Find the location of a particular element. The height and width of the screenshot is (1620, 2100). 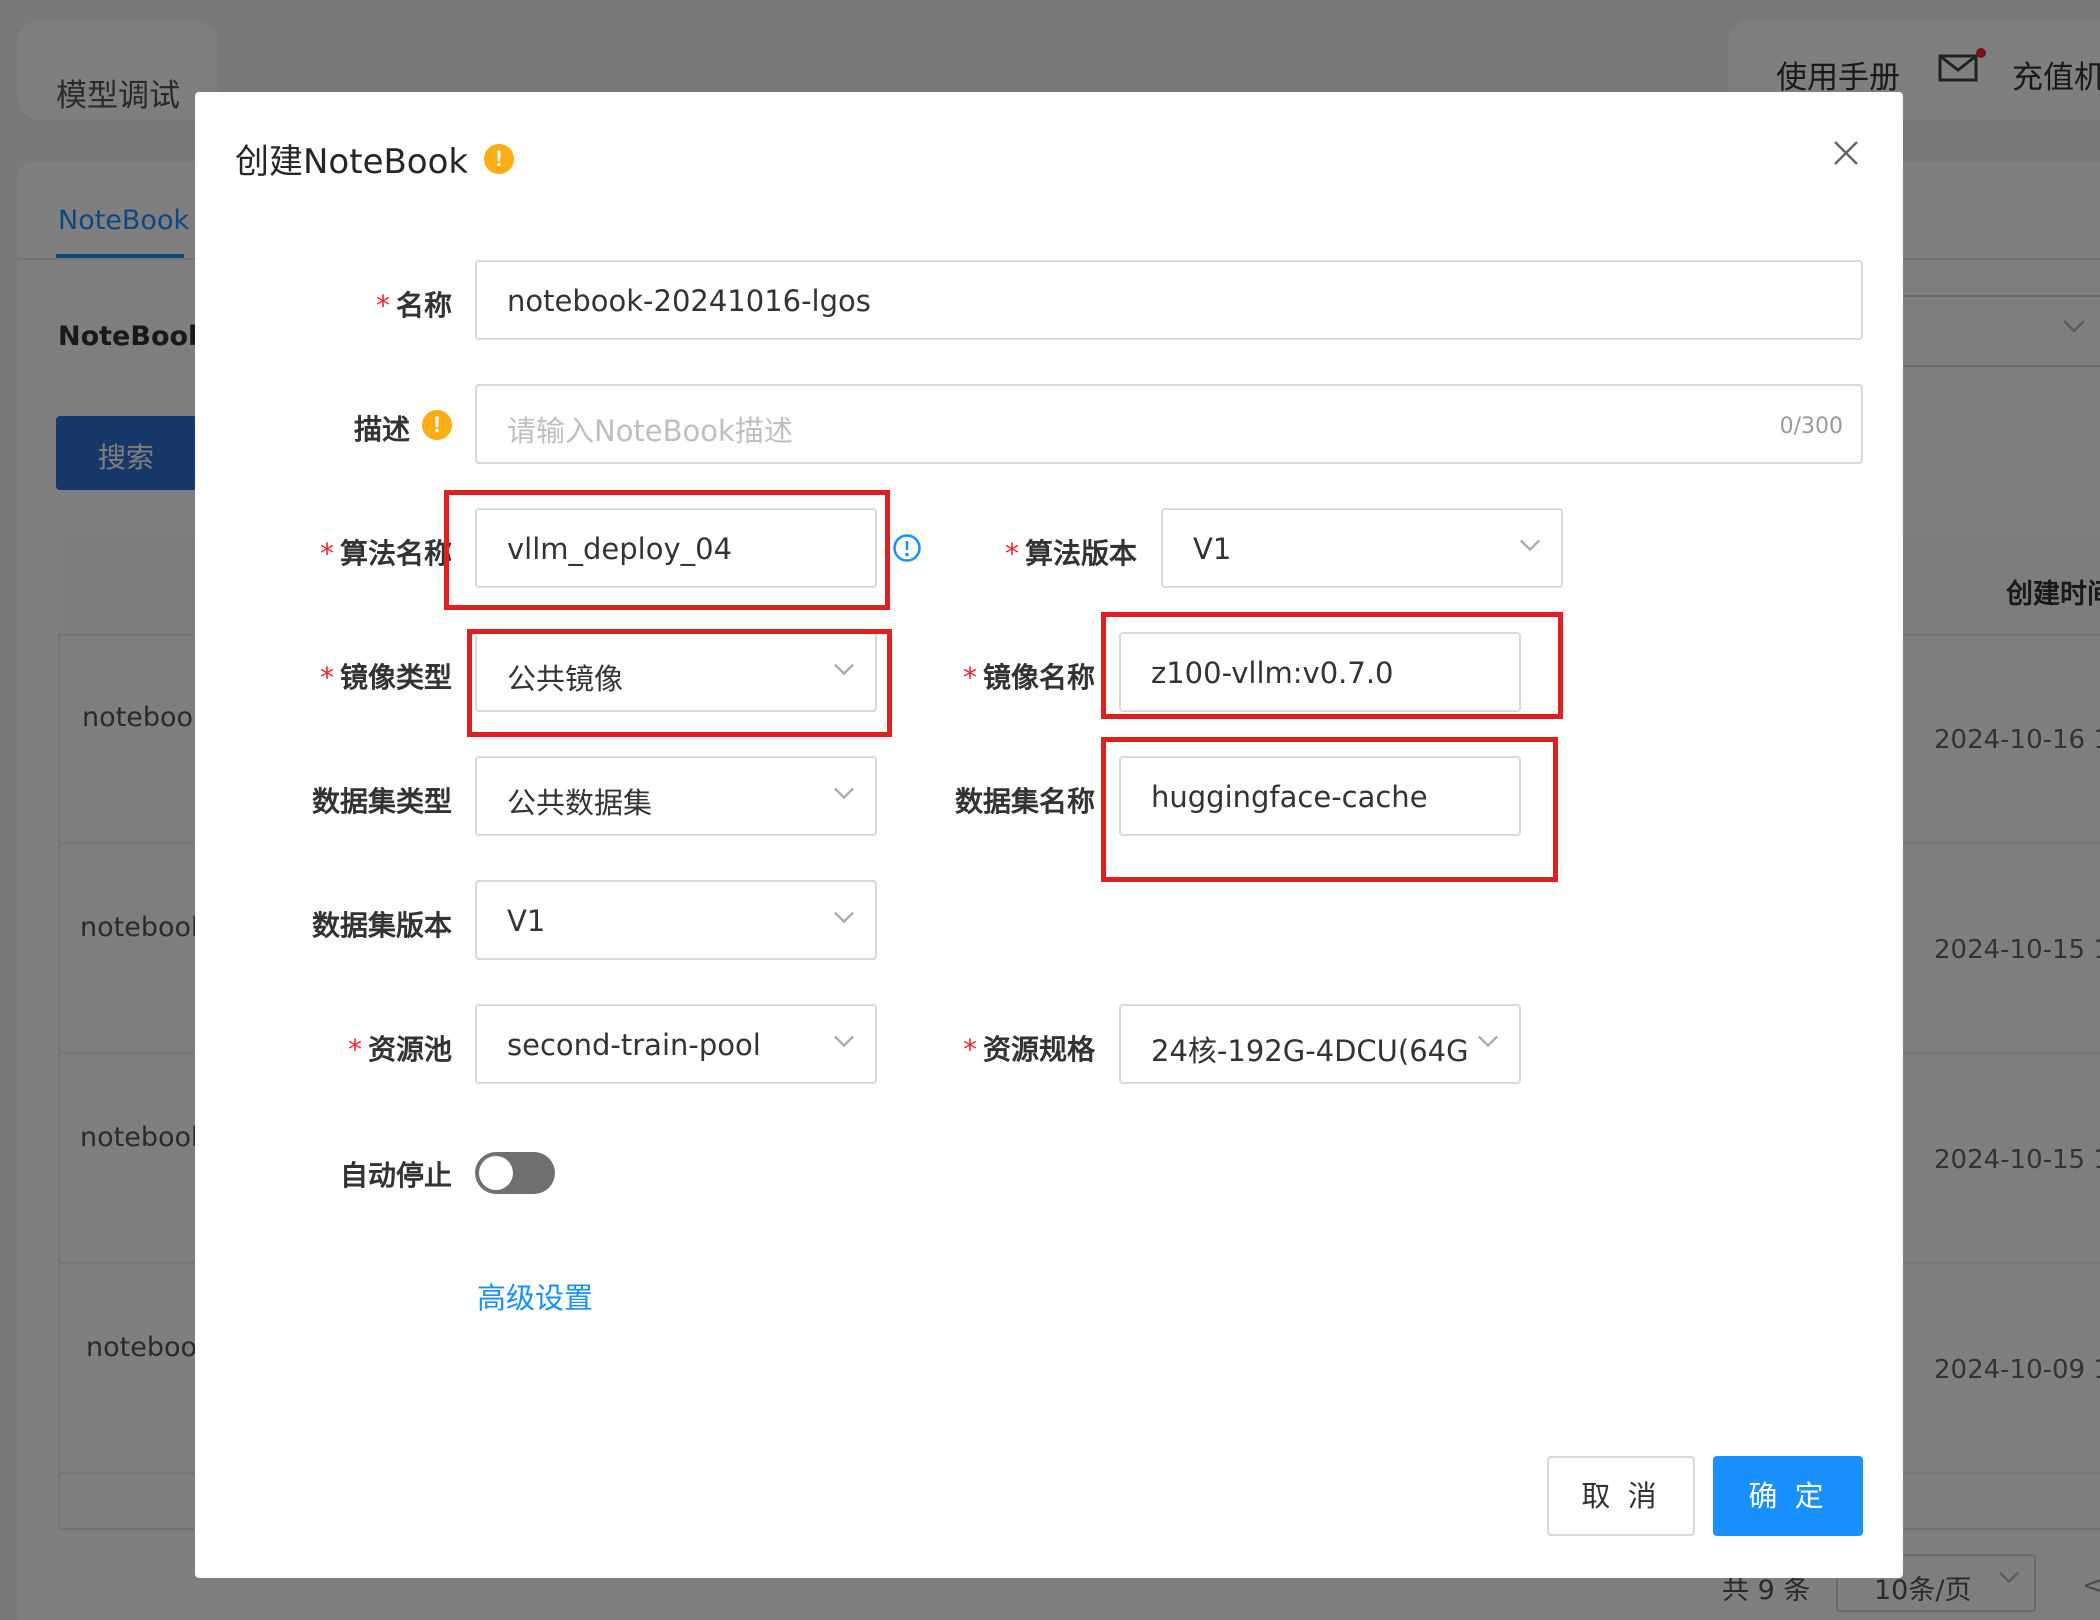

close-icon is located at coordinates (1846, 153).